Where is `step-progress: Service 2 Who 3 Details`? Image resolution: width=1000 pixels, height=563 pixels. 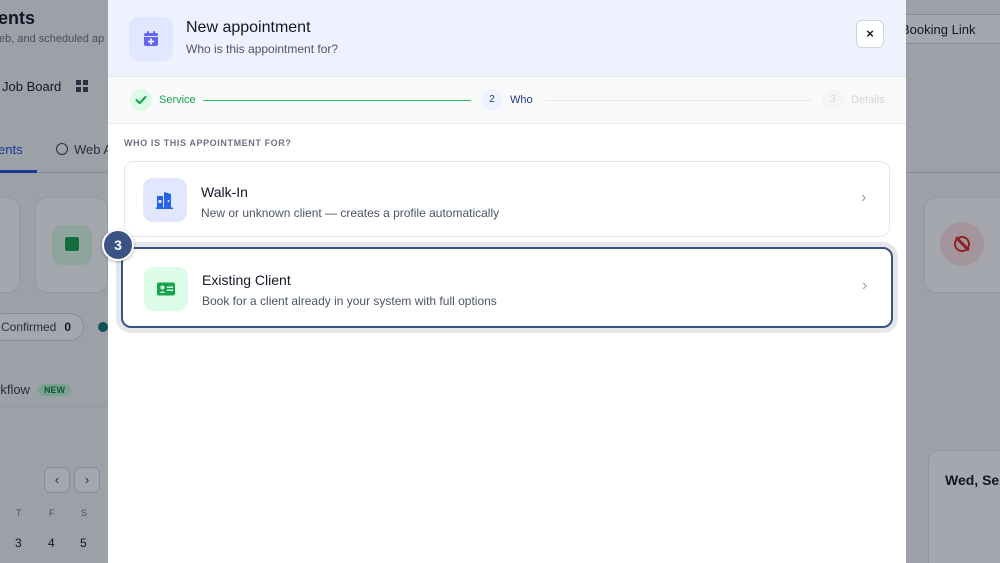 step-progress: Service 2 Who 3 Details is located at coordinates (507, 100).